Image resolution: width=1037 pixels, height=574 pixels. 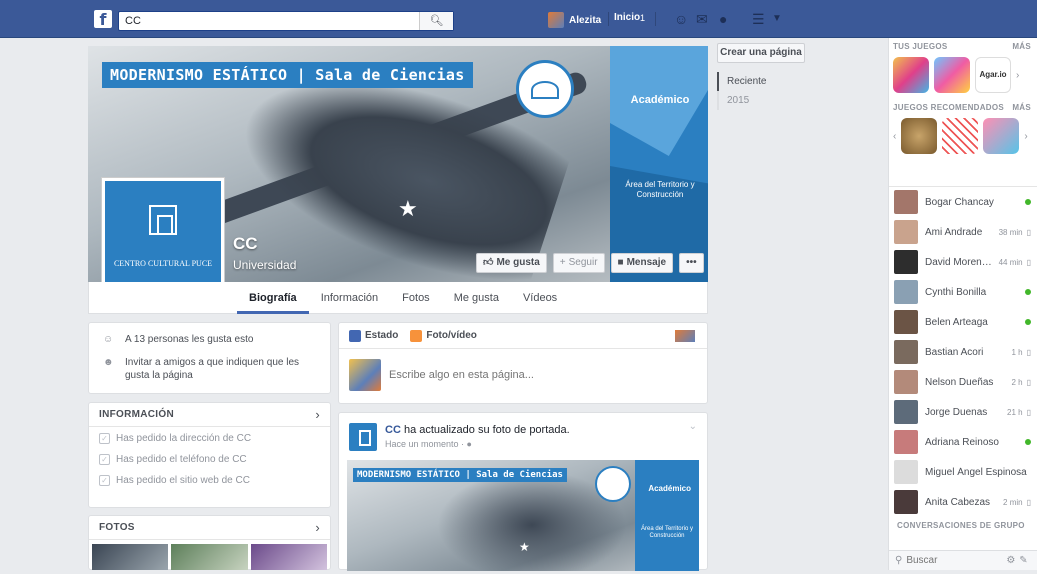 I want to click on composer-input, so click(x=529, y=375).